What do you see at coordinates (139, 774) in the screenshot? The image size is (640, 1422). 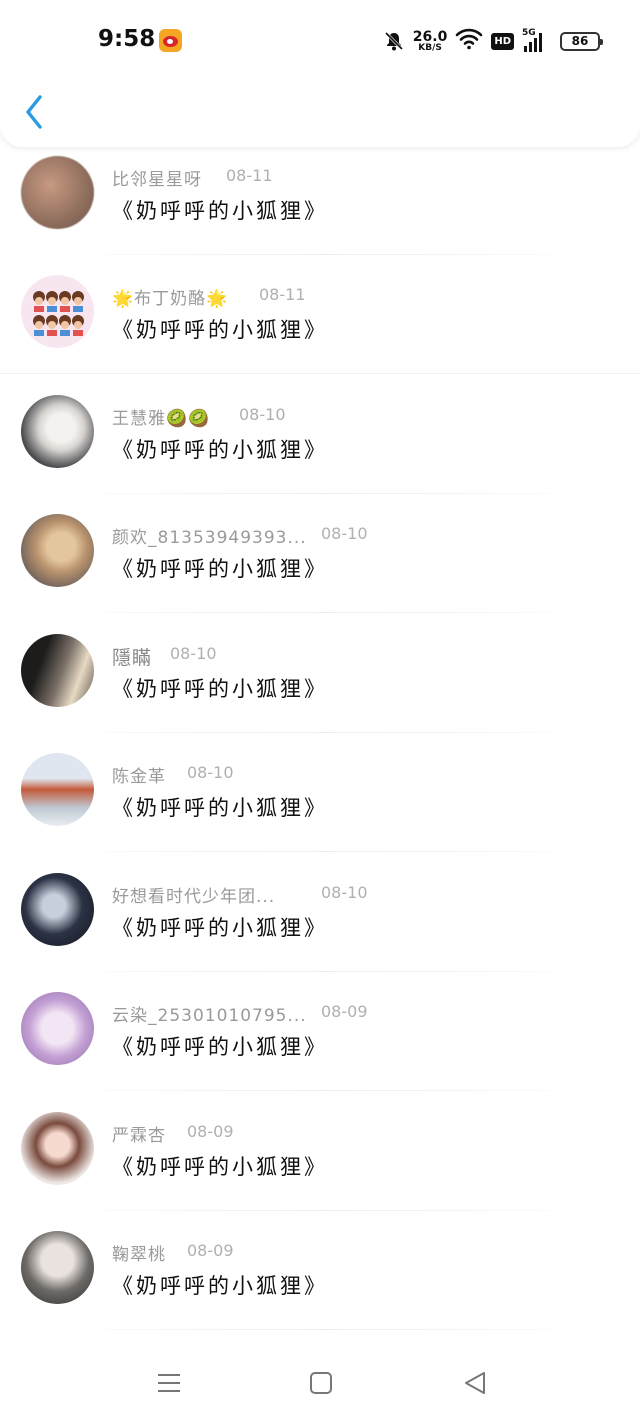 I see `user-name: 陈金革` at bounding box center [139, 774].